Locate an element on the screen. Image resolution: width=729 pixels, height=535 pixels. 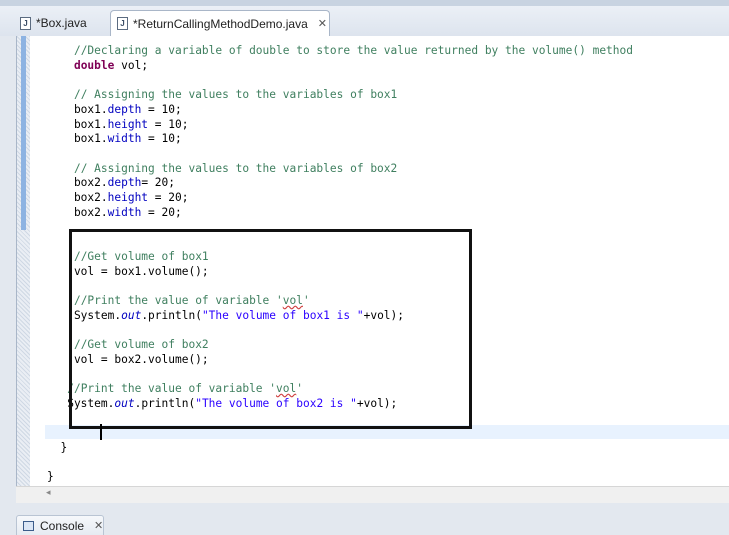
tab-console: Console ✕ is located at coordinates (60, 525).